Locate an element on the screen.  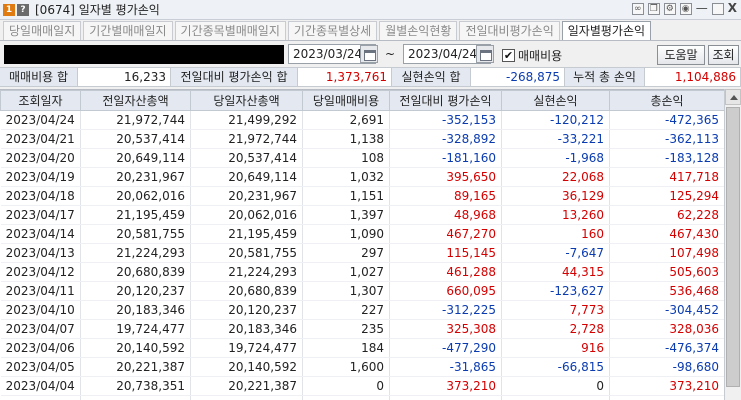
tab-monthly-pnl: 월별손익현황 is located at coordinates (418, 30).